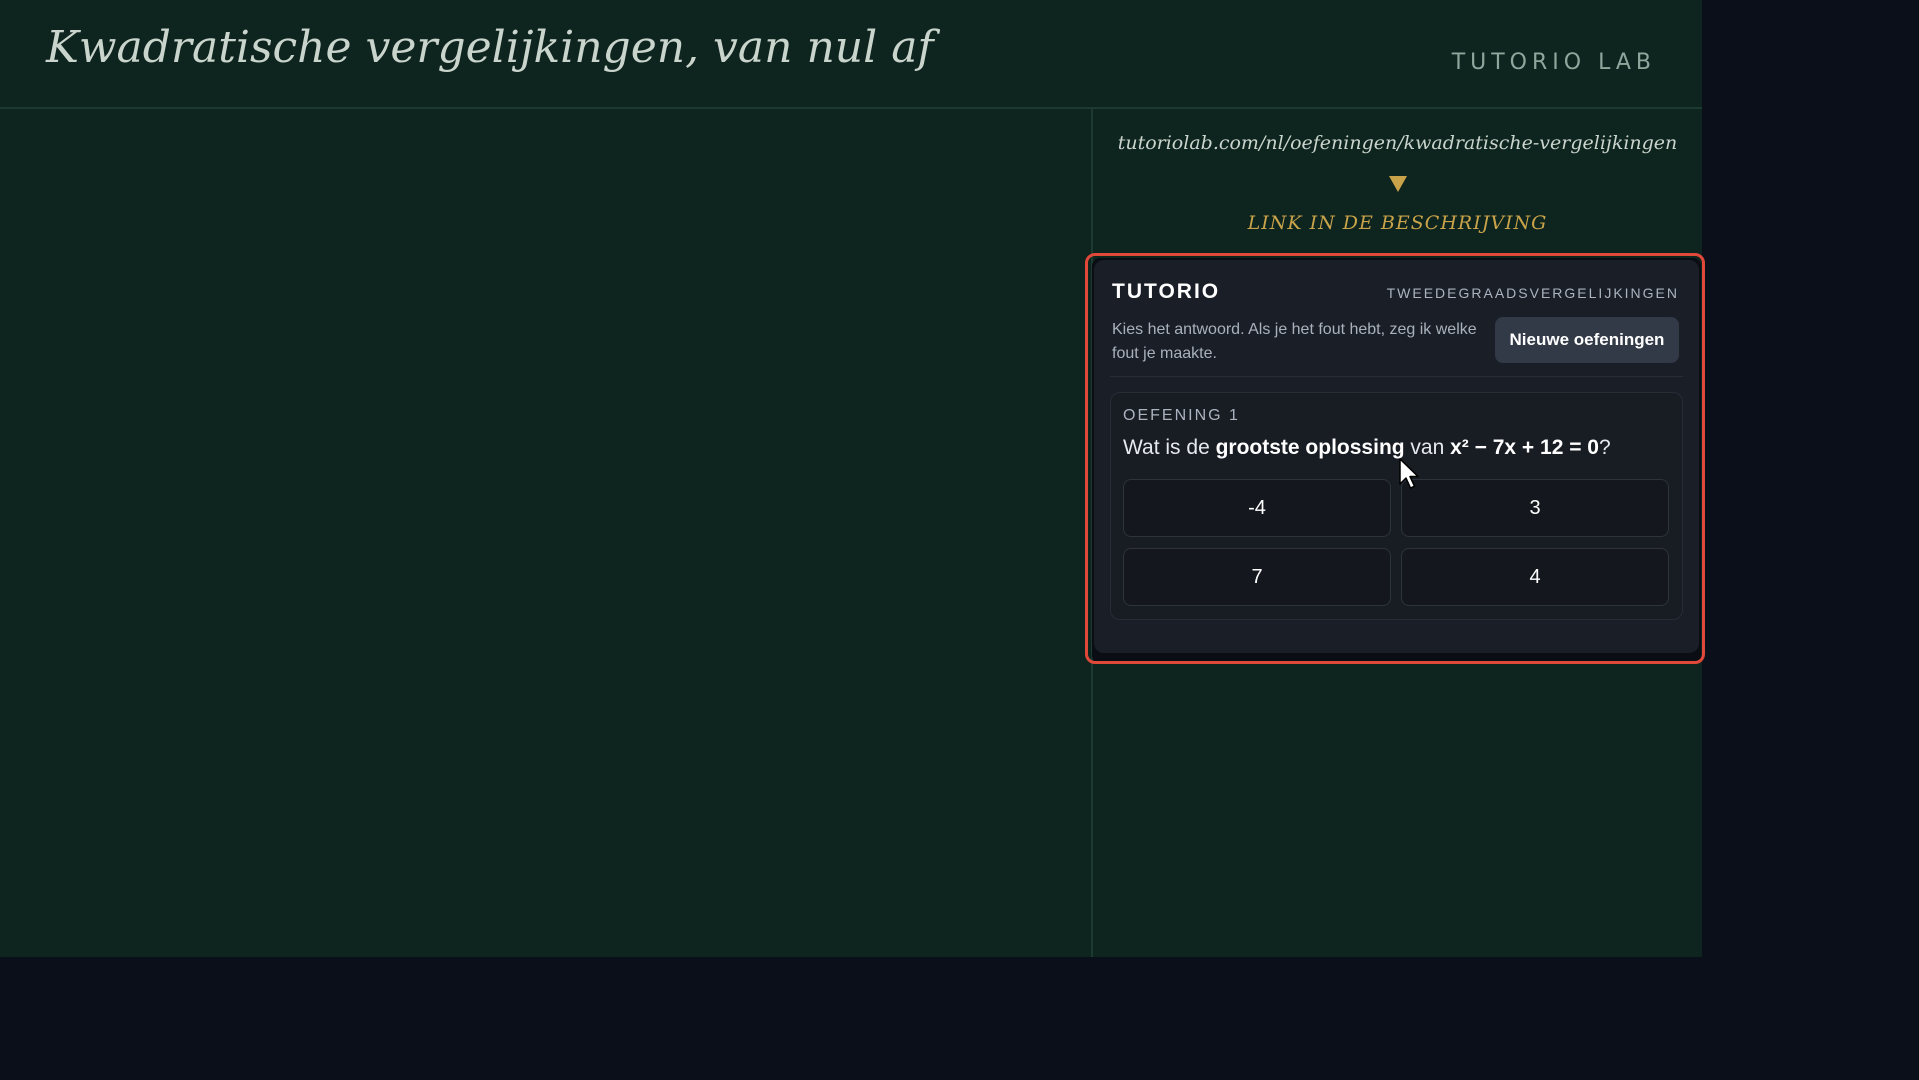  What do you see at coordinates (959, 1018) in the screenshot?
I see `page-bottom-area` at bounding box center [959, 1018].